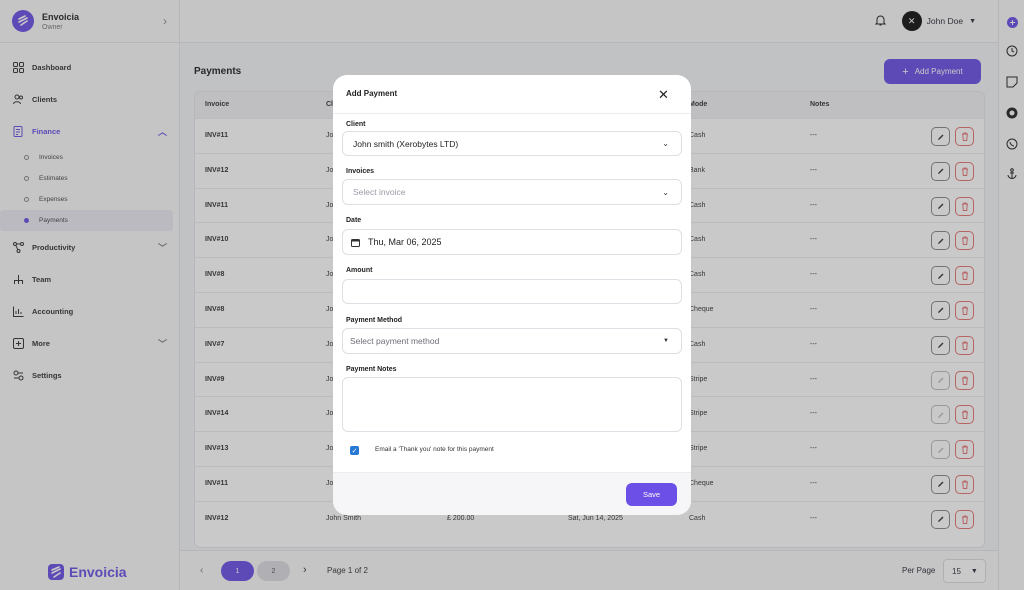 The image size is (1024, 590). Describe the element at coordinates (379, 192) in the screenshot. I see `invoices-placeholder: Select invoice` at that location.